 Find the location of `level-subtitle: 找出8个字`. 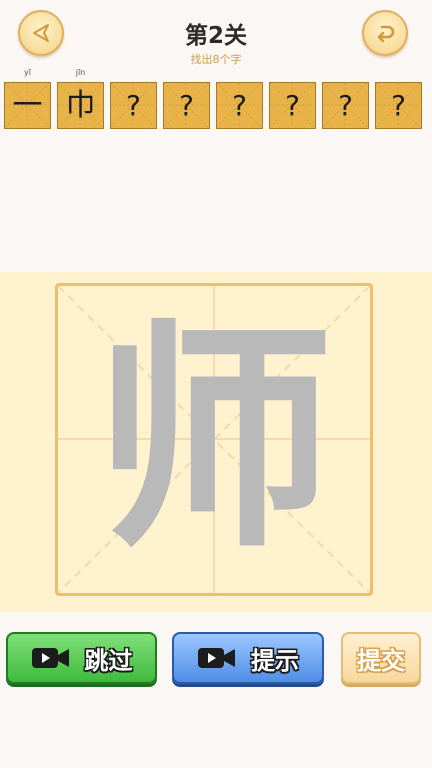

level-subtitle: 找出8个字 is located at coordinates (216, 59).